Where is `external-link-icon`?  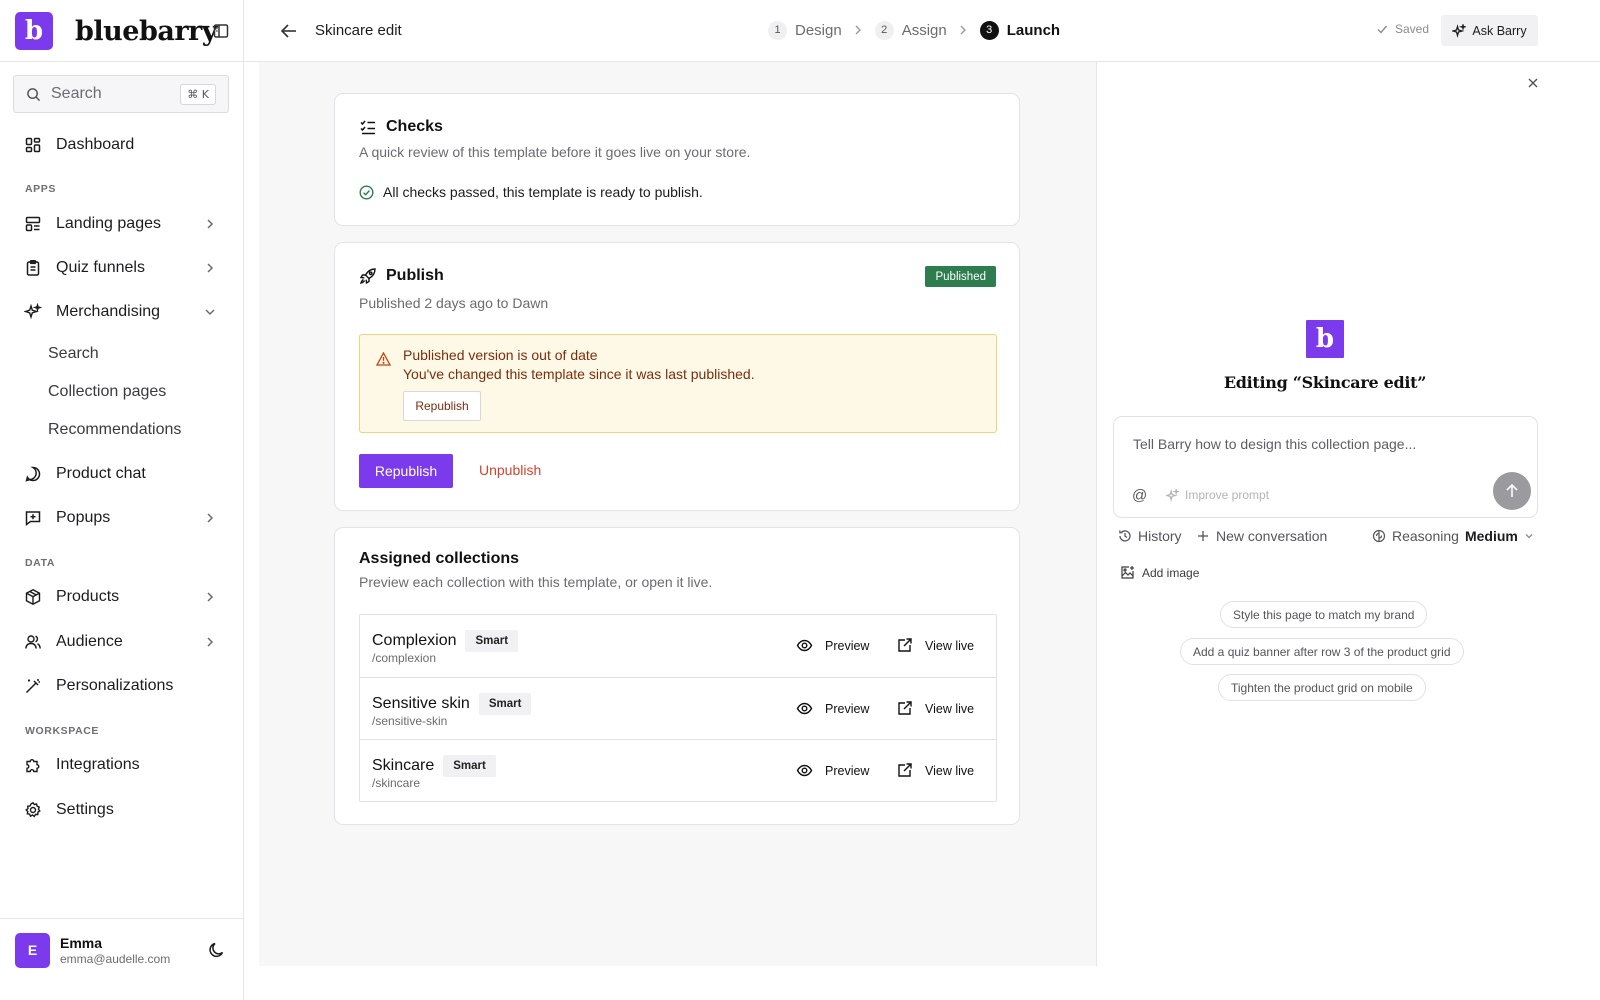 external-link-icon is located at coordinates (905, 645).